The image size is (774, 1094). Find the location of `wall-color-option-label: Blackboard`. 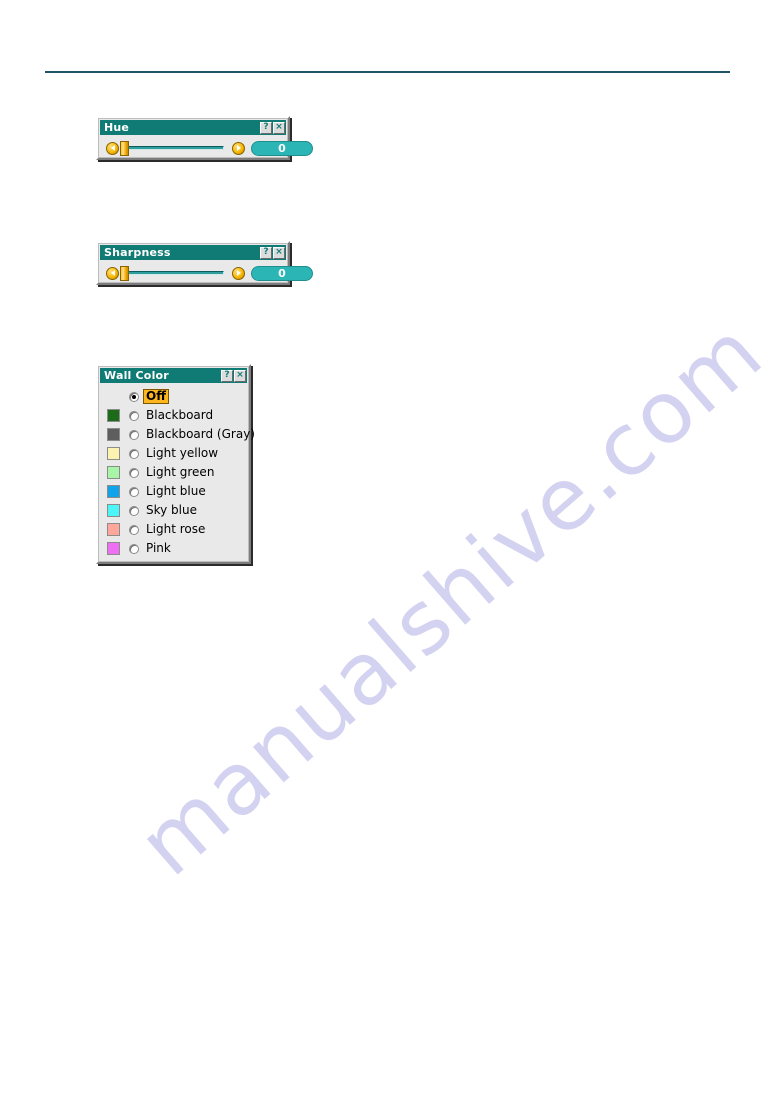

wall-color-option-label: Blackboard is located at coordinates (180, 415).